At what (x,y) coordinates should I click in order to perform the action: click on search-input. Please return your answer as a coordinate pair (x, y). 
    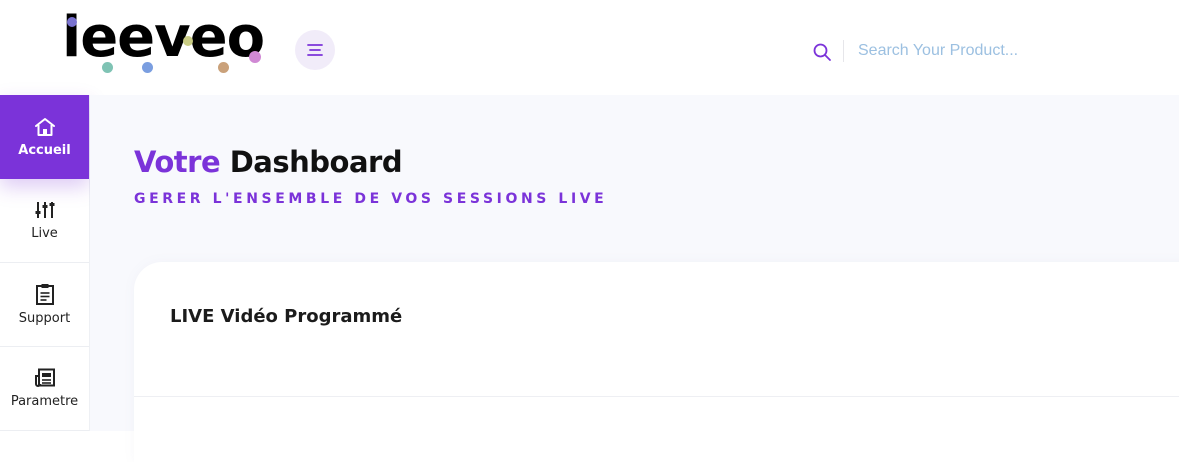
    Looking at the image, I should click on (1005, 51).